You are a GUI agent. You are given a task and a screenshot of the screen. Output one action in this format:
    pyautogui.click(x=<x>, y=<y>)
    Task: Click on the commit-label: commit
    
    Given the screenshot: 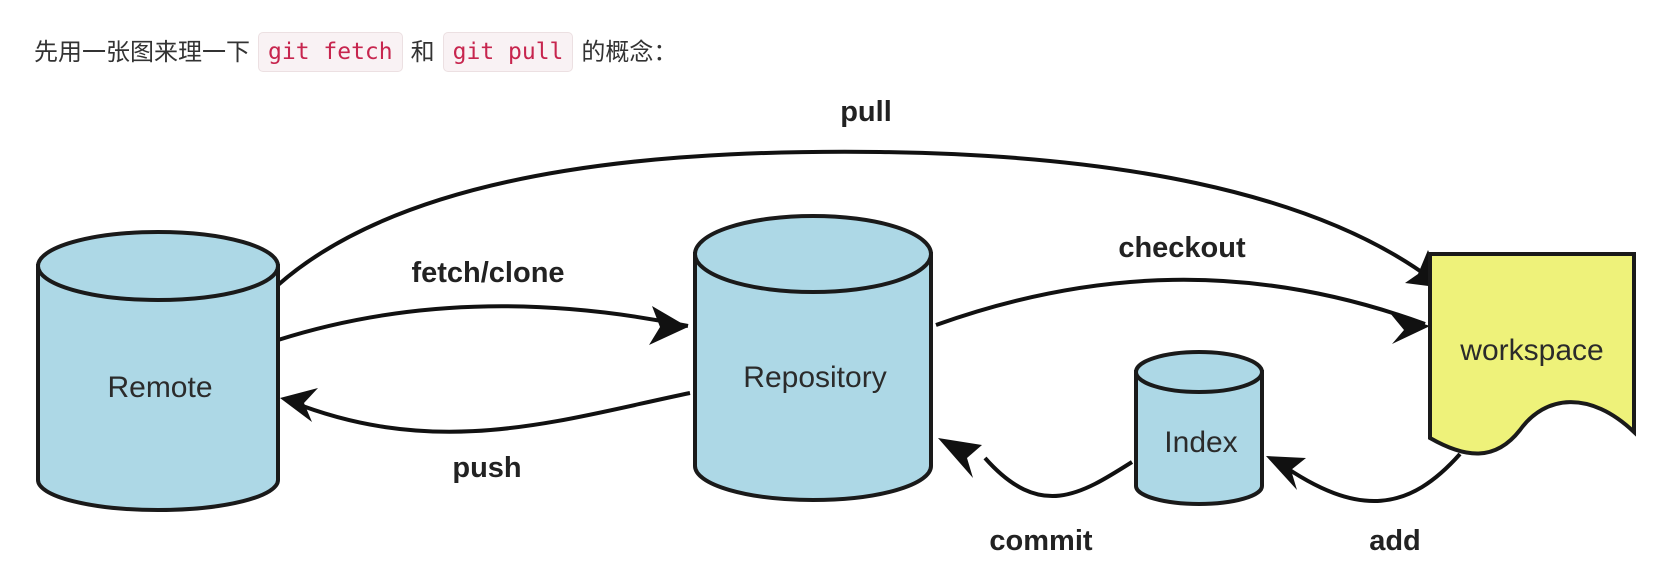 What is the action you would take?
    pyautogui.click(x=1040, y=541)
    